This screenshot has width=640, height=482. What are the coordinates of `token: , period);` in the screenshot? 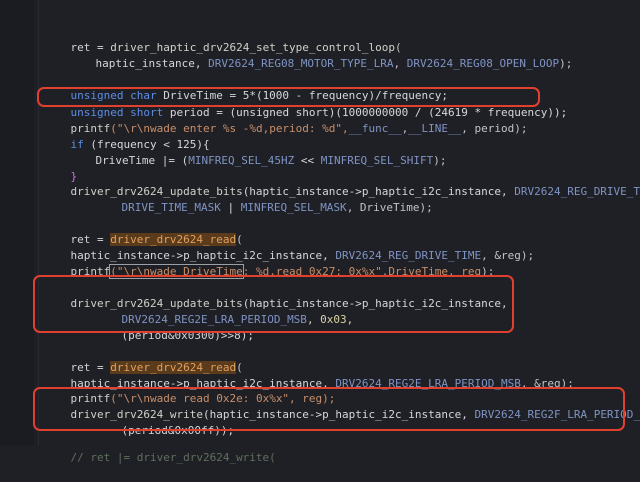 It's located at (494, 128).